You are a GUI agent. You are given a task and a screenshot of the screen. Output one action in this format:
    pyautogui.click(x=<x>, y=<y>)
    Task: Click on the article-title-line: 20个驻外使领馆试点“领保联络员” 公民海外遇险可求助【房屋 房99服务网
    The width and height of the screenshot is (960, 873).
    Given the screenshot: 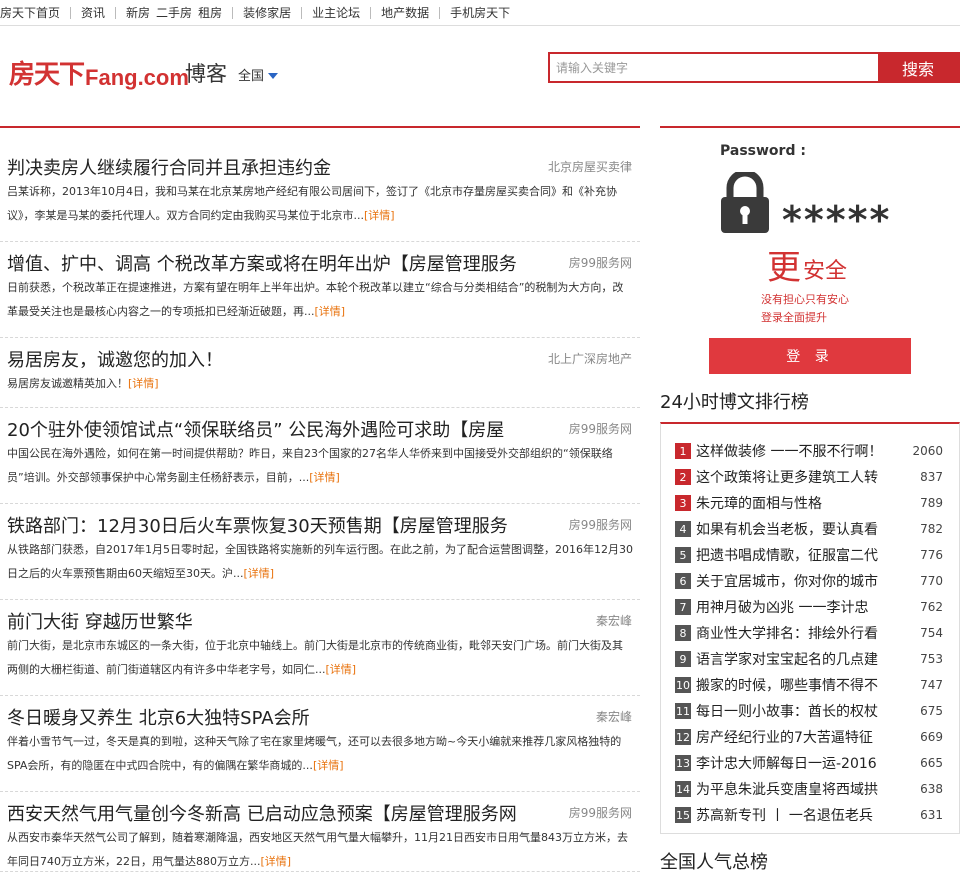 What is the action you would take?
    pyautogui.click(x=320, y=424)
    